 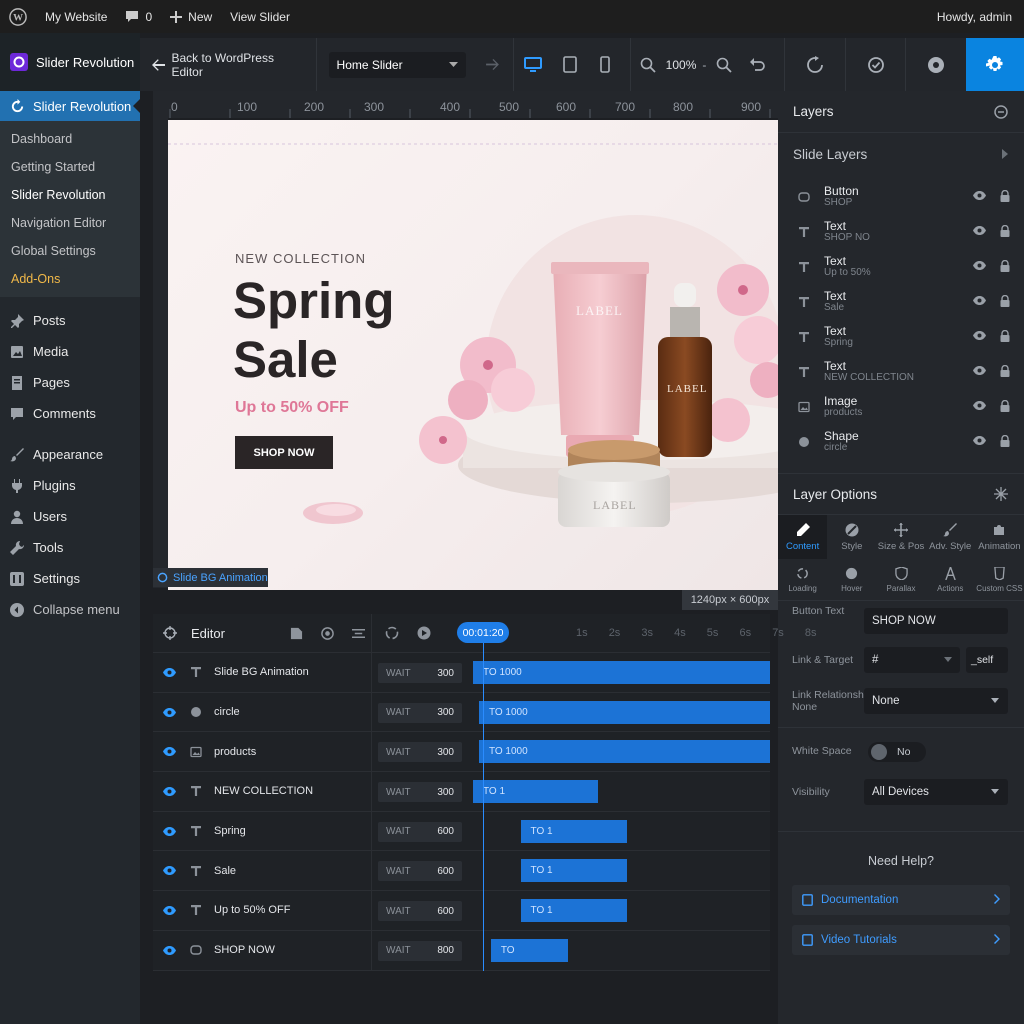 What do you see at coordinates (604, 64) in the screenshot?
I see `mobile-view-button` at bounding box center [604, 64].